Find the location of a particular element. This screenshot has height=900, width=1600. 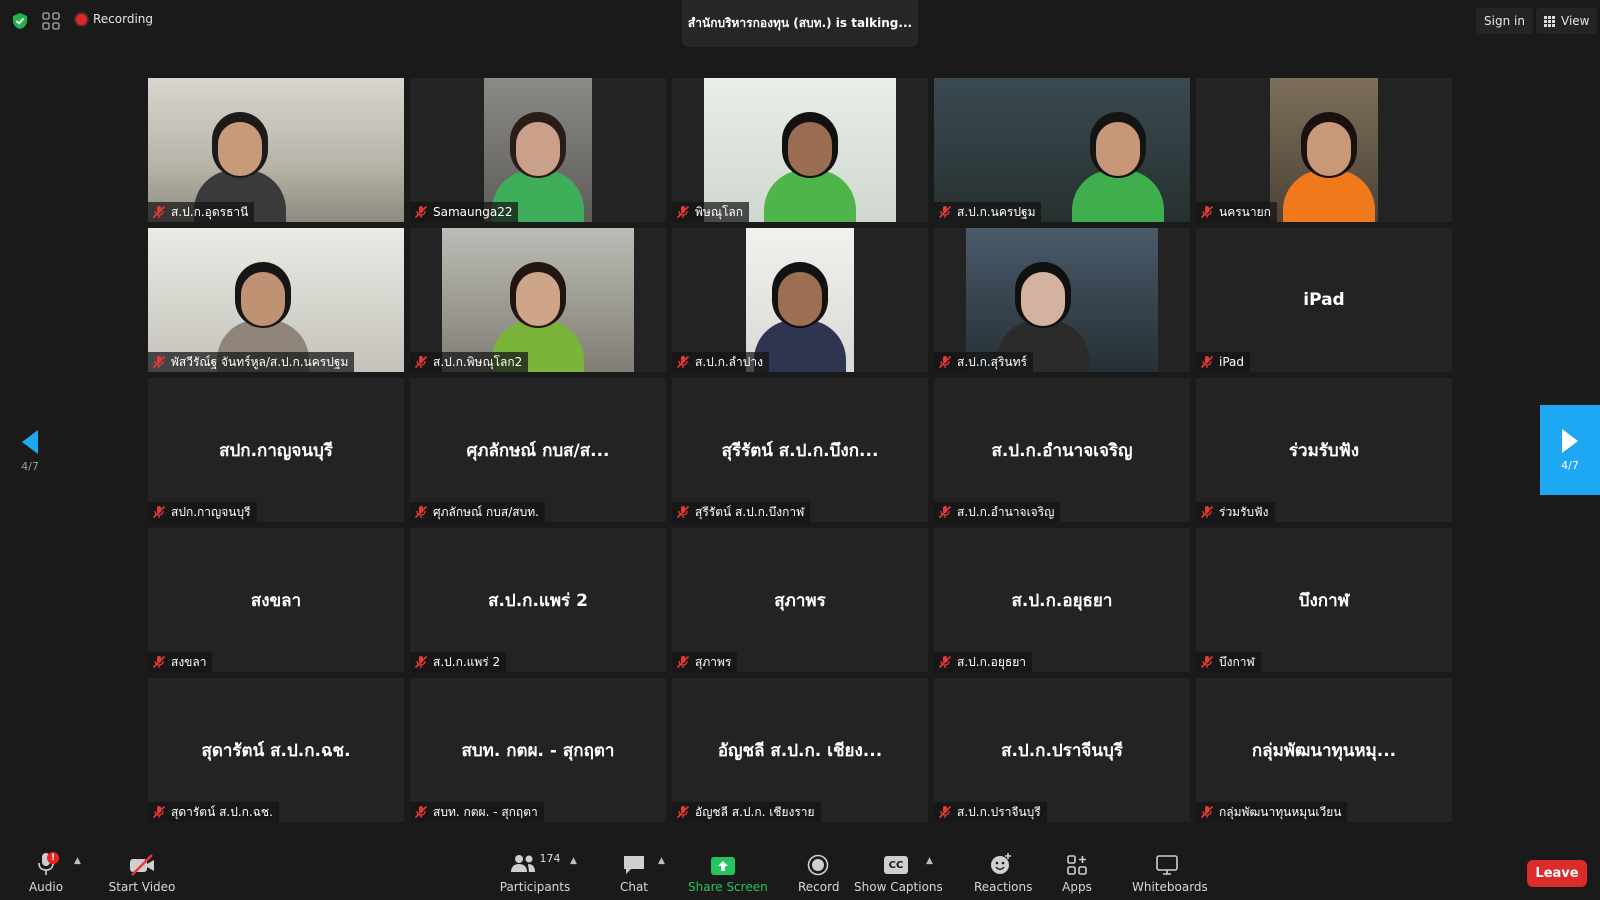

view-button: View is located at coordinates (1567, 21).